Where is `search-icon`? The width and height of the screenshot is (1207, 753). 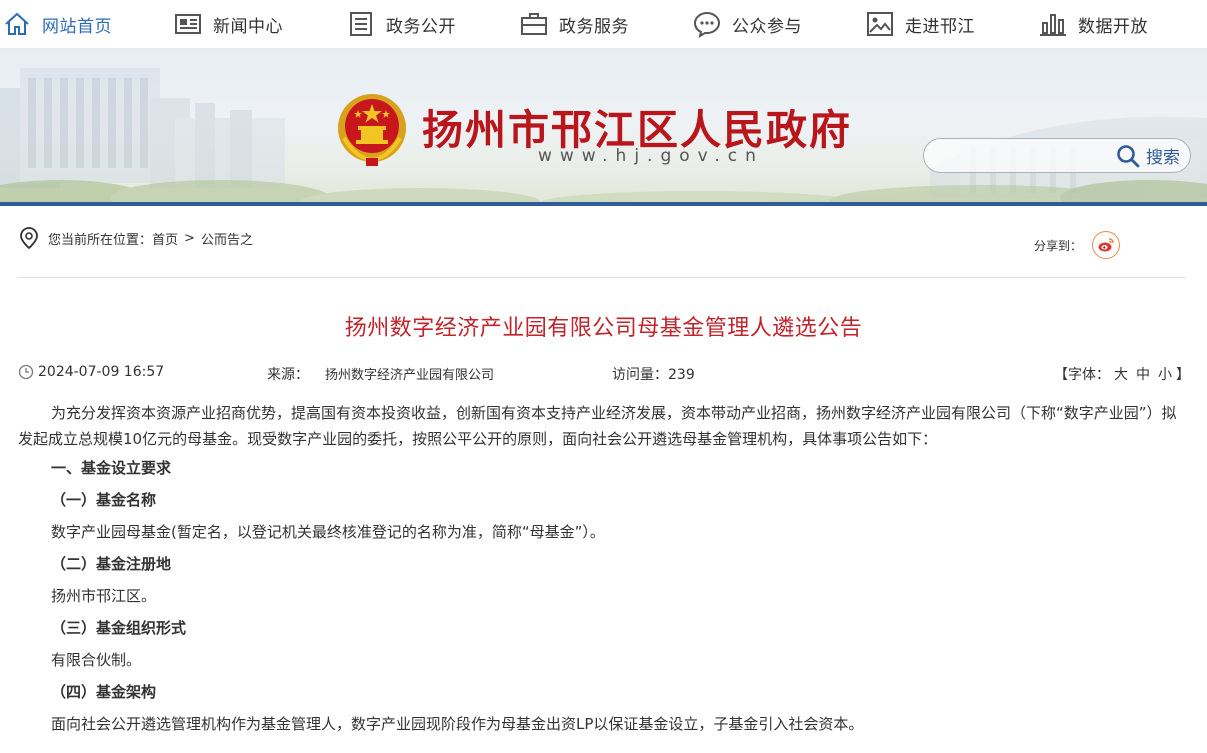 search-icon is located at coordinates (1128, 155).